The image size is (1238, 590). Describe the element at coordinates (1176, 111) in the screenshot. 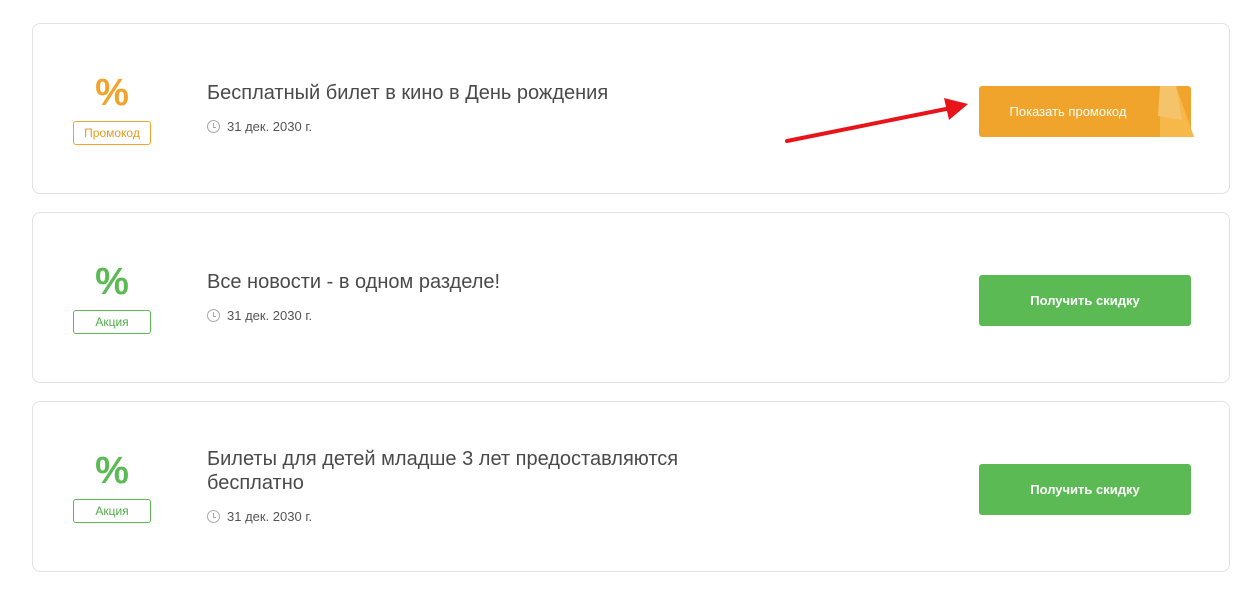

I see `promocode-fold-icon` at that location.